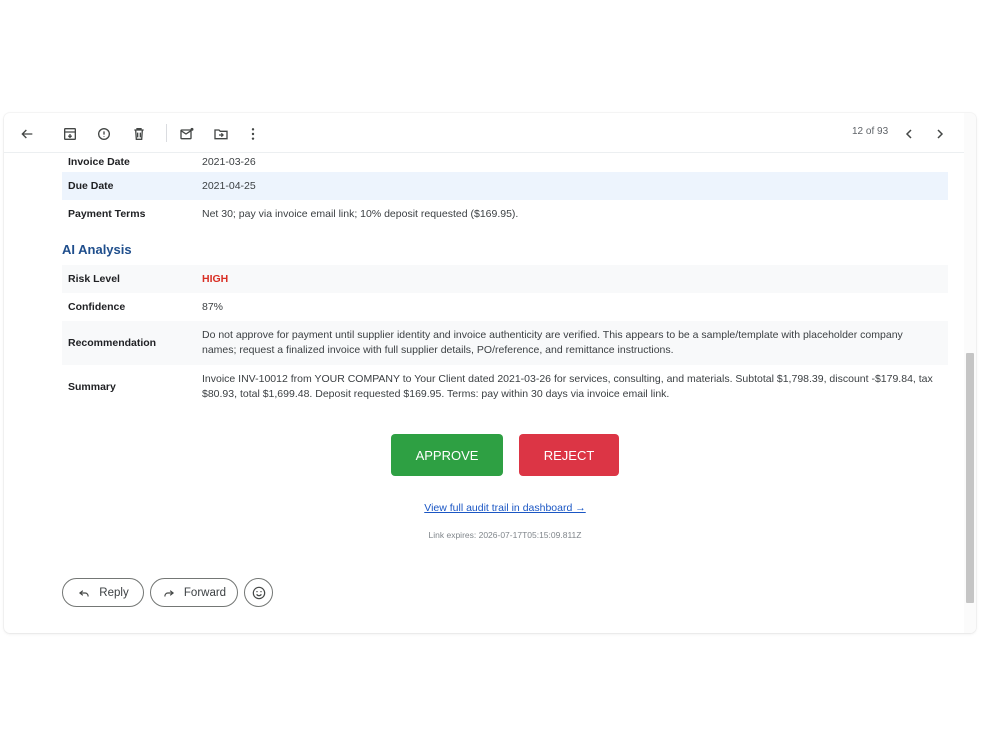 The image size is (1000, 750). What do you see at coordinates (70, 134) in the screenshot?
I see `archive-icon` at bounding box center [70, 134].